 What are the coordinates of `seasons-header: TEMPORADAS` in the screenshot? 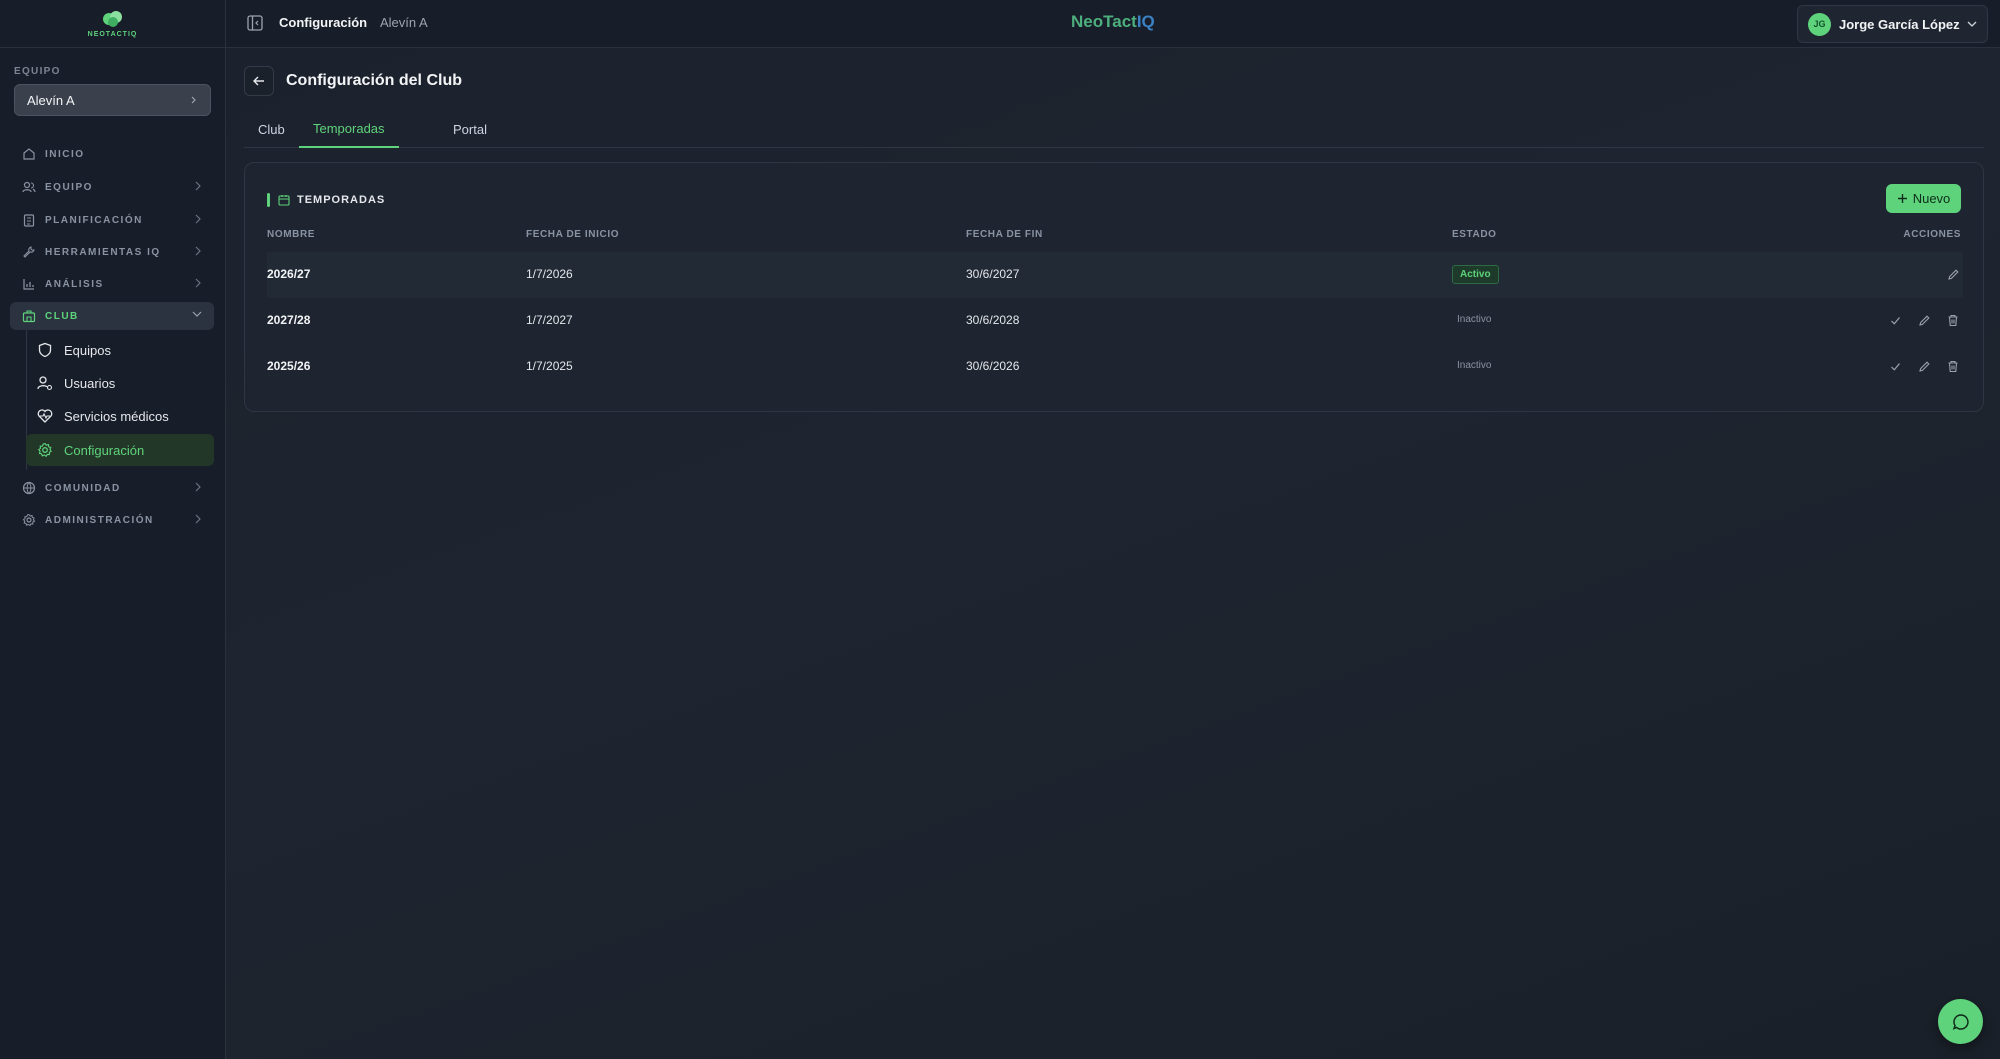 It's located at (326, 200).